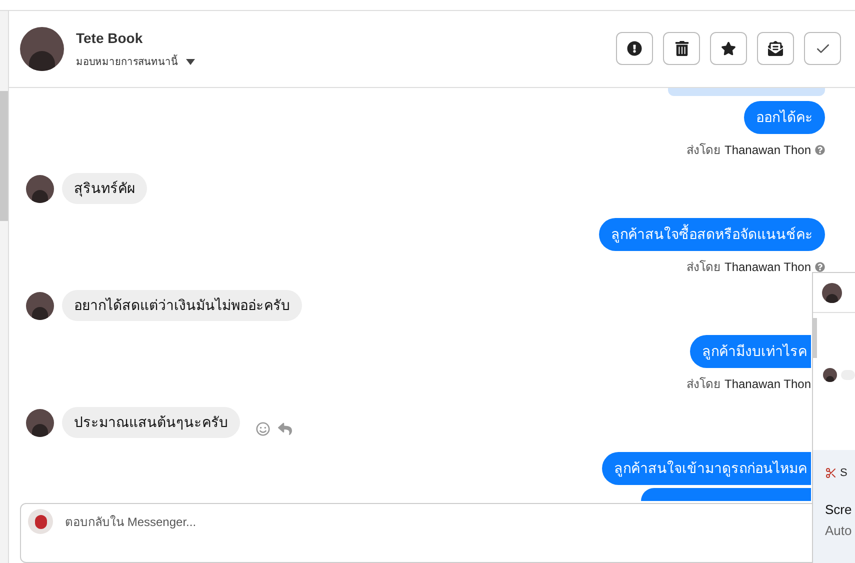 This screenshot has width=855, height=563. I want to click on page-avatar, so click(40, 521).